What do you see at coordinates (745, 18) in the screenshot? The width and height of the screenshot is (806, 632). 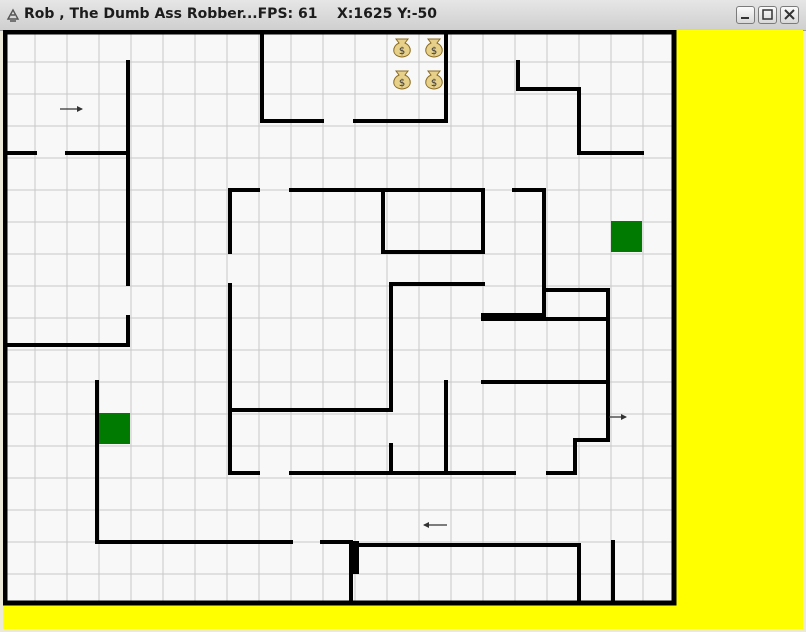 I see `minimize-icon` at bounding box center [745, 18].